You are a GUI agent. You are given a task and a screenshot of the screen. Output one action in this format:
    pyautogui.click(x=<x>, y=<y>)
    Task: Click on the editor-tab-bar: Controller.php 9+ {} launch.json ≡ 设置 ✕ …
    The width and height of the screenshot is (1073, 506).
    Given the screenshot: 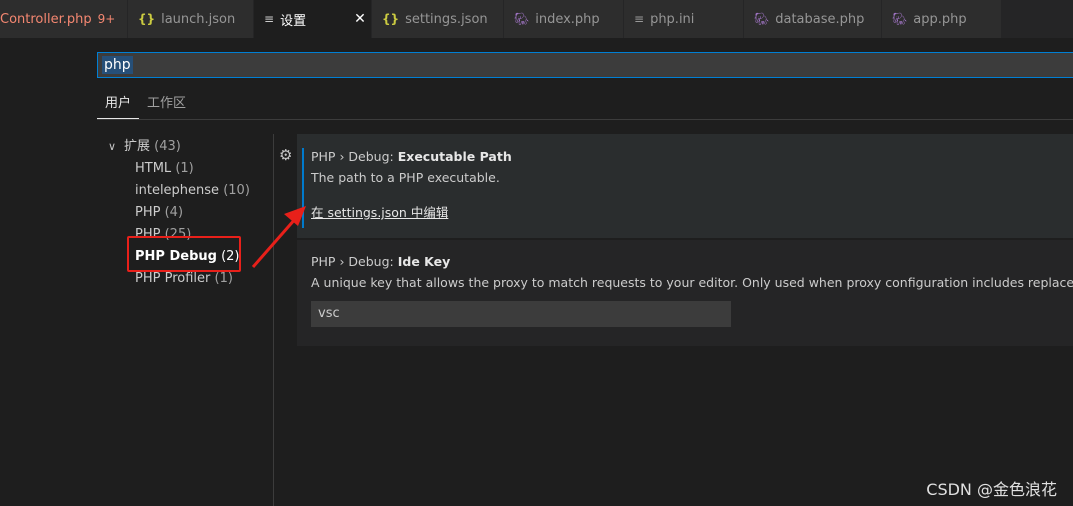 What is the action you would take?
    pyautogui.click(x=536, y=19)
    